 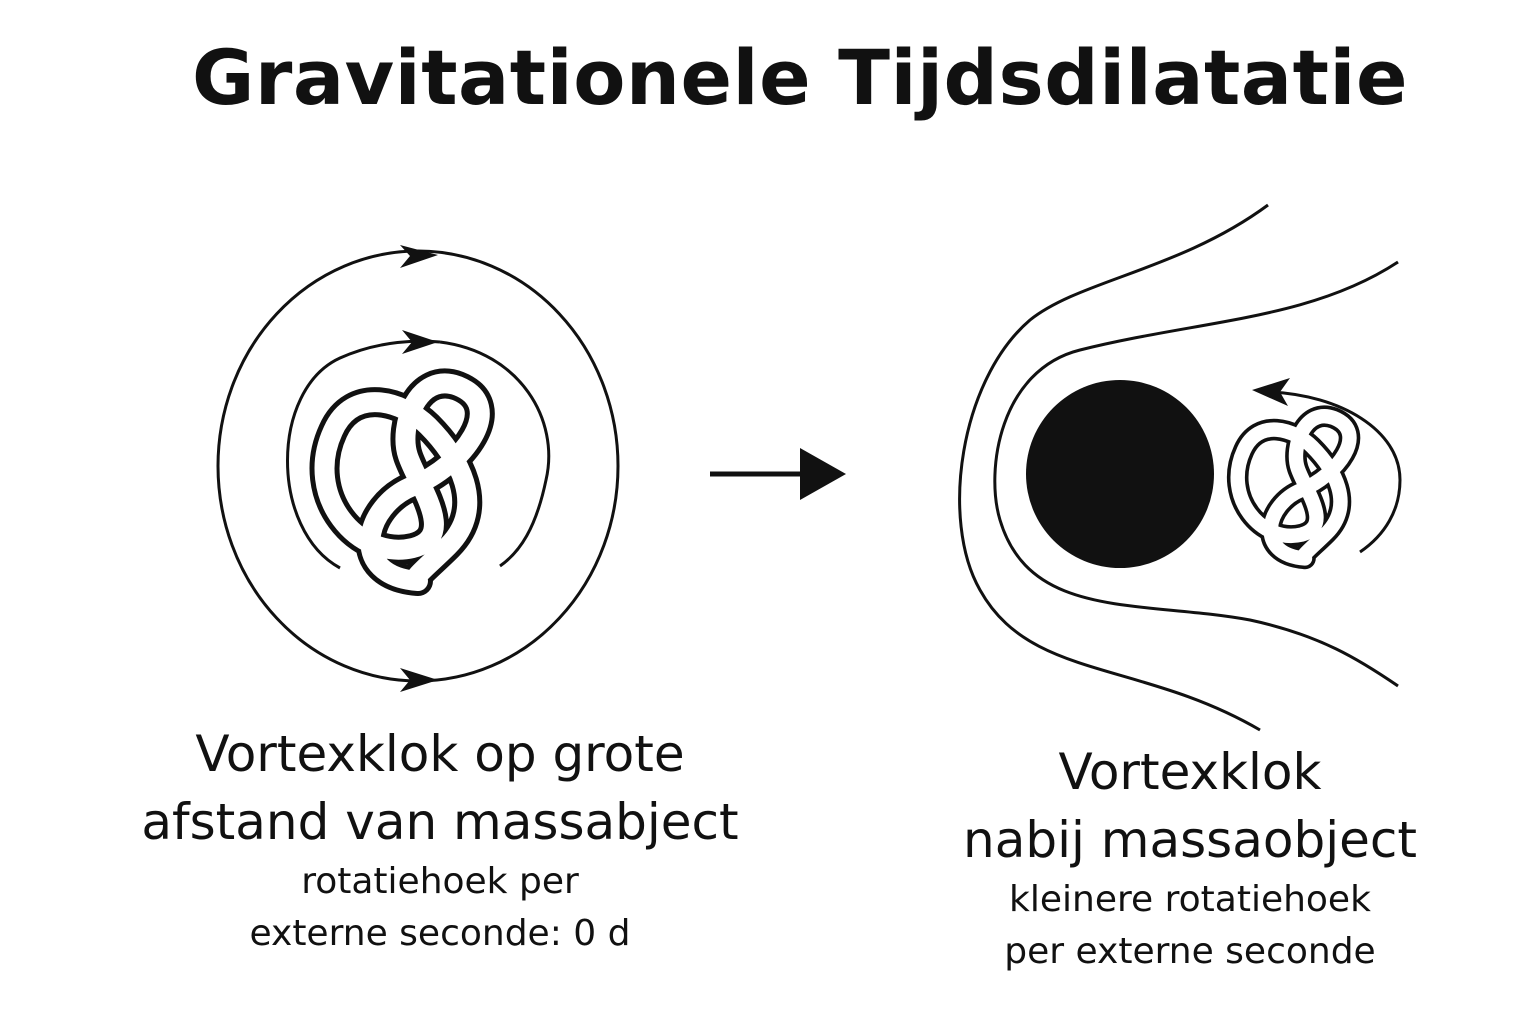 I want to click on right-sub-line2: per externe seconde, so click(x=1190, y=951).